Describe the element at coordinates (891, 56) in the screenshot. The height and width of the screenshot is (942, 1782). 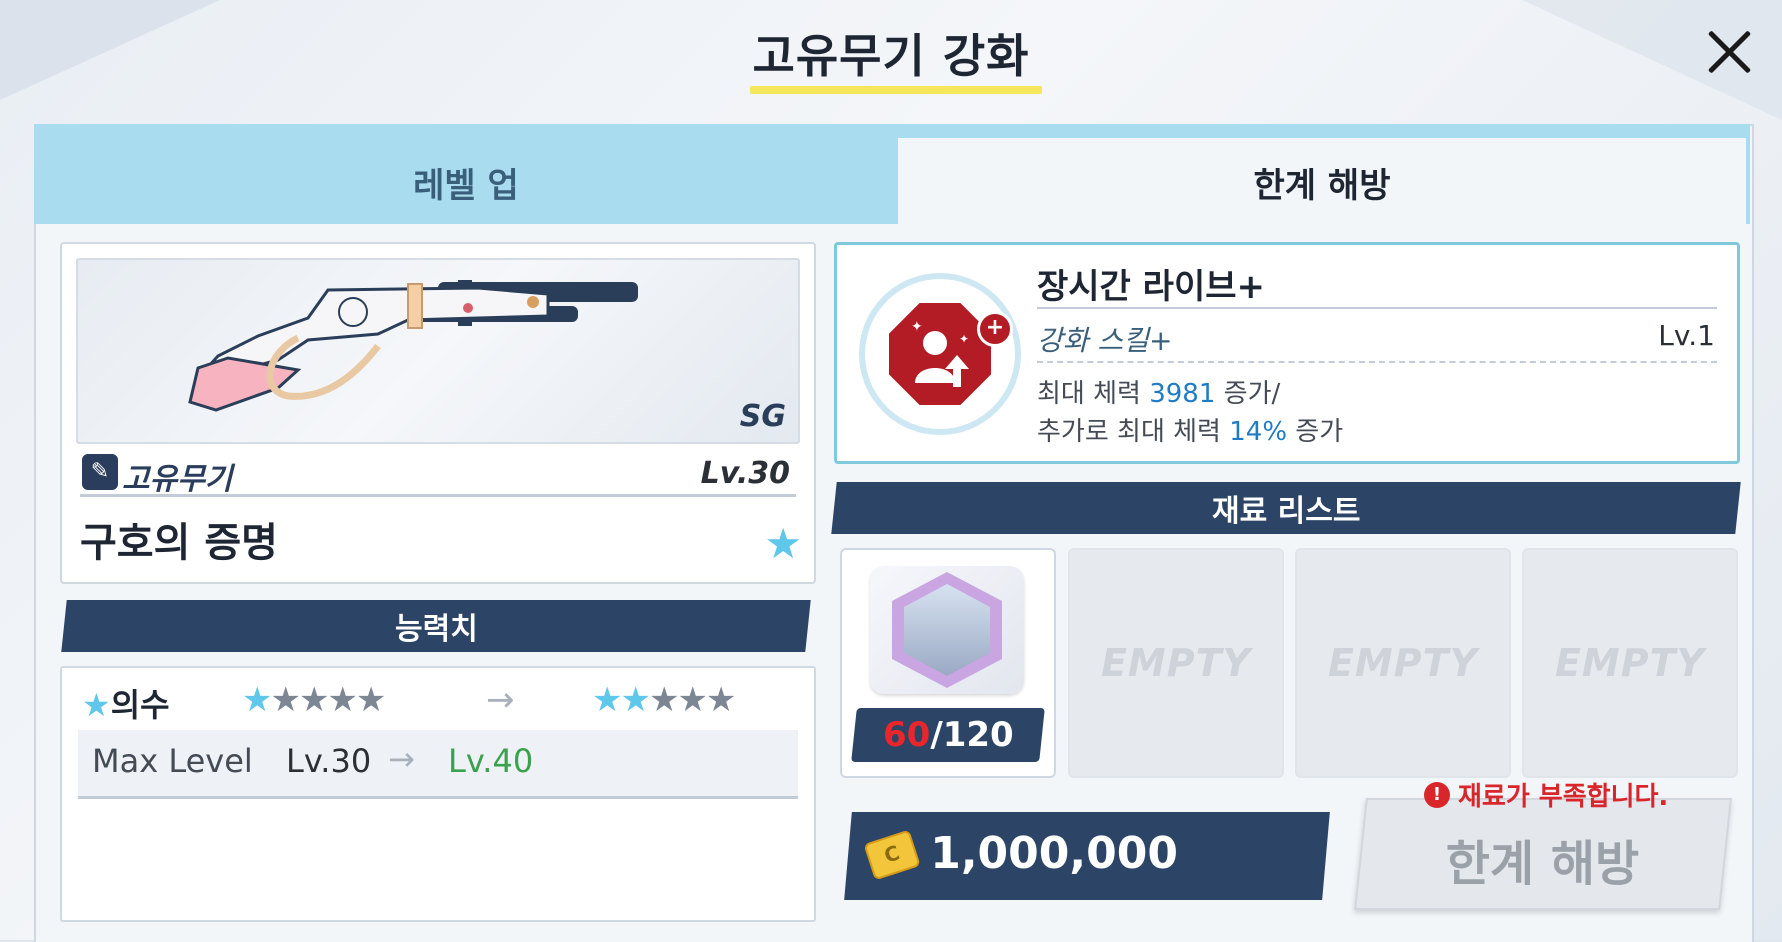
I see `page-title: 고유무기 강화` at that location.